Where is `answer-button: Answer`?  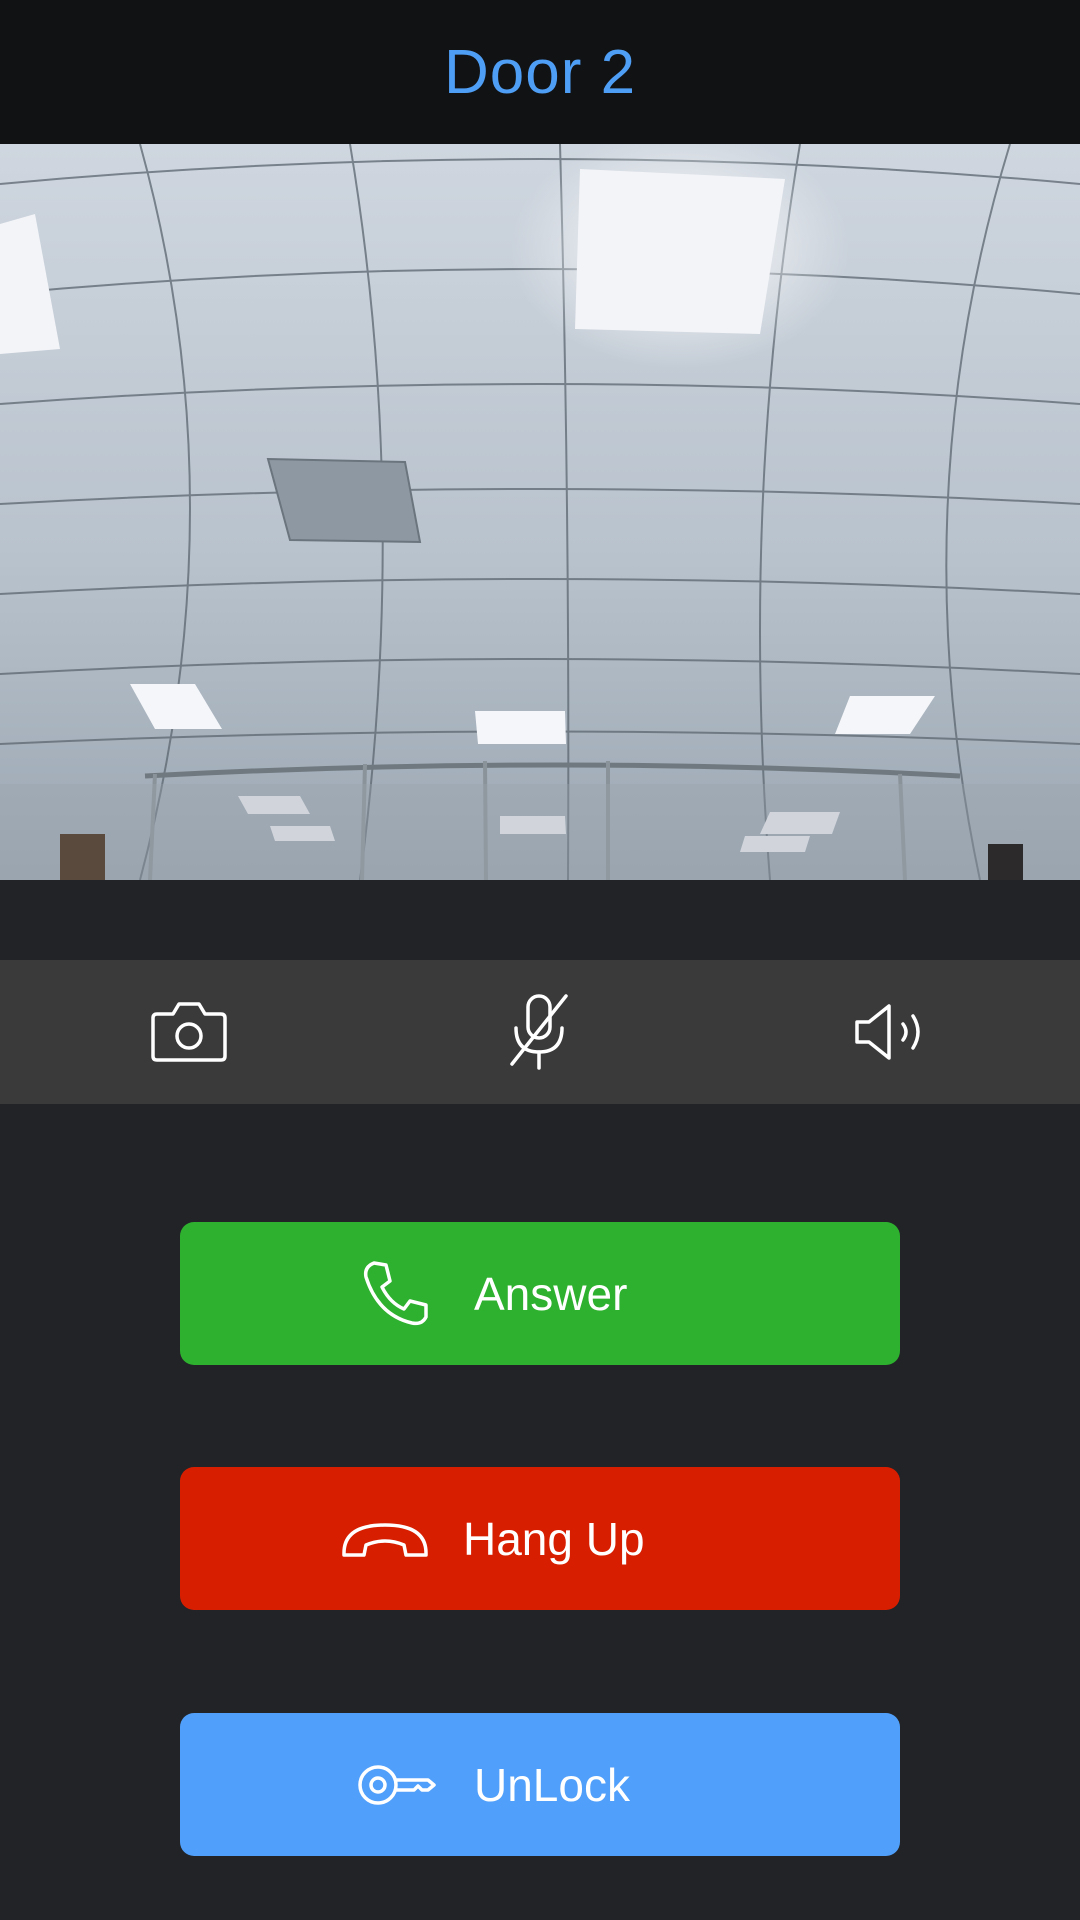
answer-button: Answer is located at coordinates (540, 1293).